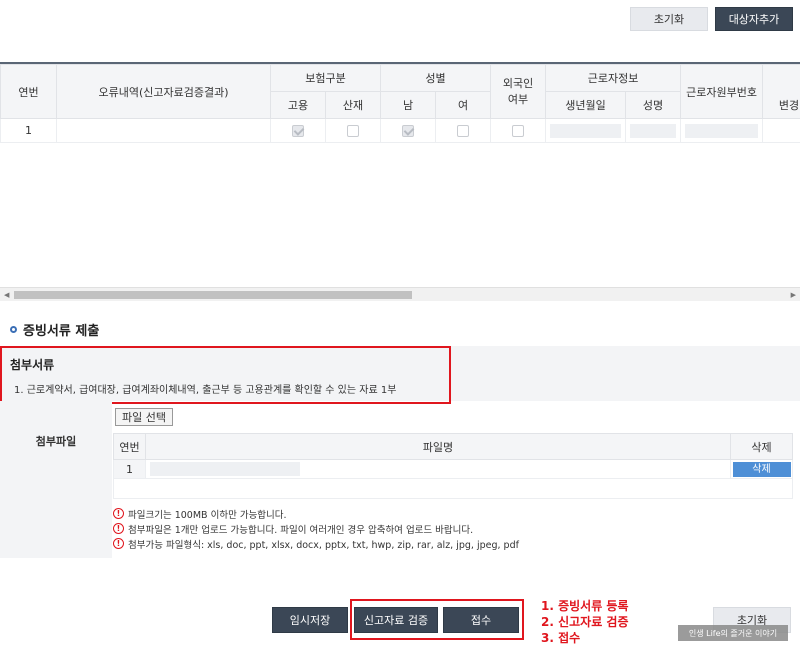 This screenshot has width=800, height=651. What do you see at coordinates (298, 131) in the screenshot?
I see `employ-checkbox` at bounding box center [298, 131].